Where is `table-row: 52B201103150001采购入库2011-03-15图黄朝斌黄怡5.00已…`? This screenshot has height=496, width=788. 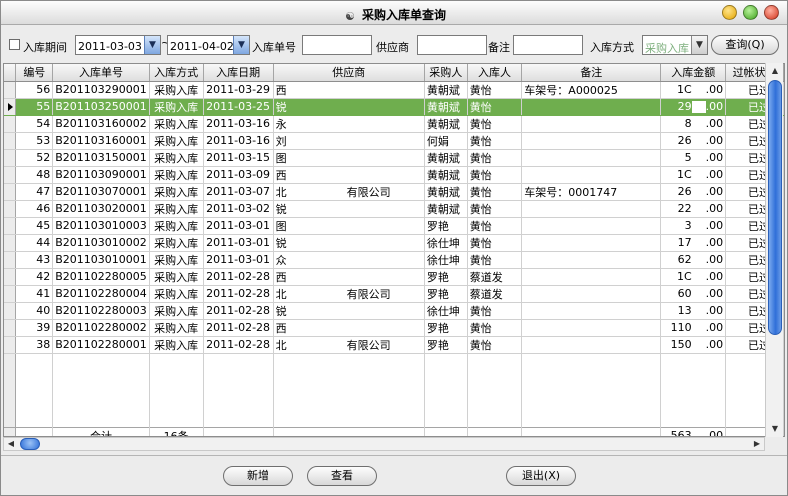
table-row: 52B201103150001采购入库2011-03-15图黄朝斌黄怡5.00已… is located at coordinates (394, 158).